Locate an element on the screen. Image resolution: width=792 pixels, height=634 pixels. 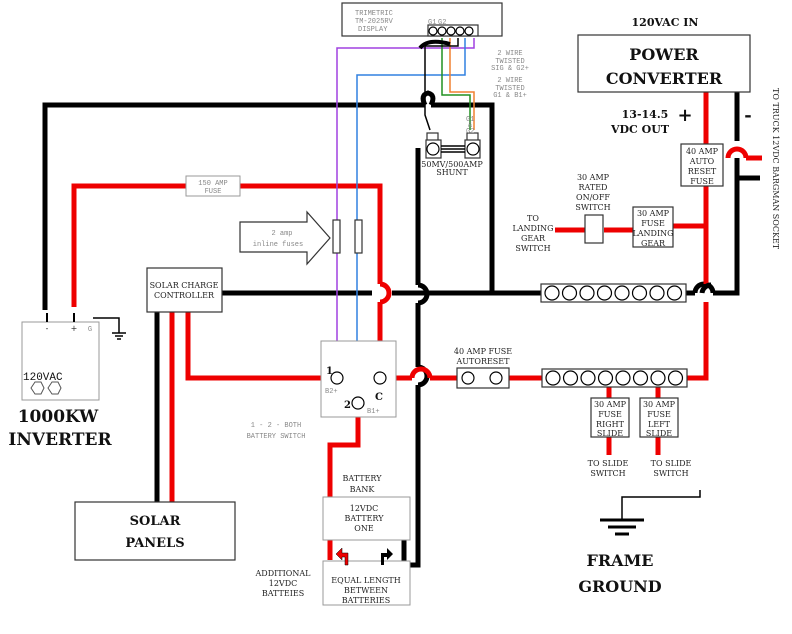
terminal-sub-label: B2+ is located at coordinates (331, 392).